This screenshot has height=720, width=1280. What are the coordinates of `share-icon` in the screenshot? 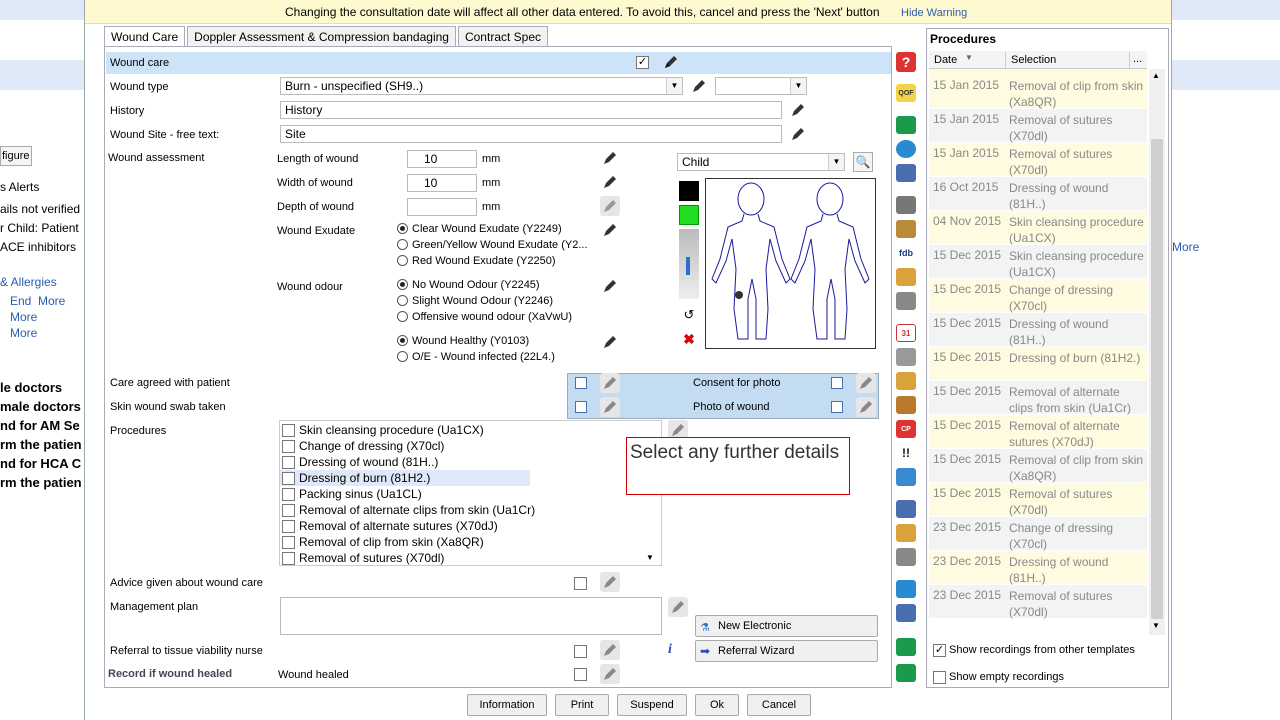 It's located at (906, 405).